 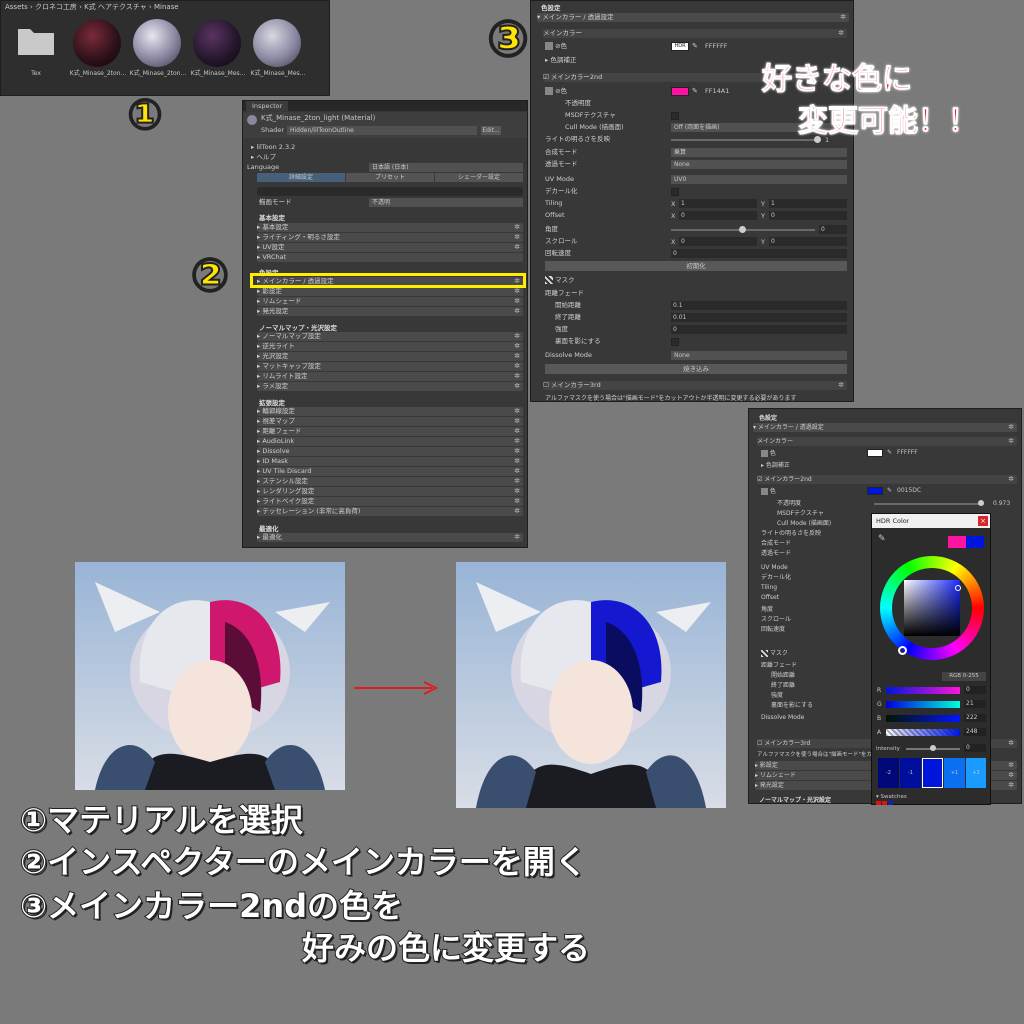 What do you see at coordinates (718, 215) in the screenshot?
I see `offset-x-field: 0` at bounding box center [718, 215].